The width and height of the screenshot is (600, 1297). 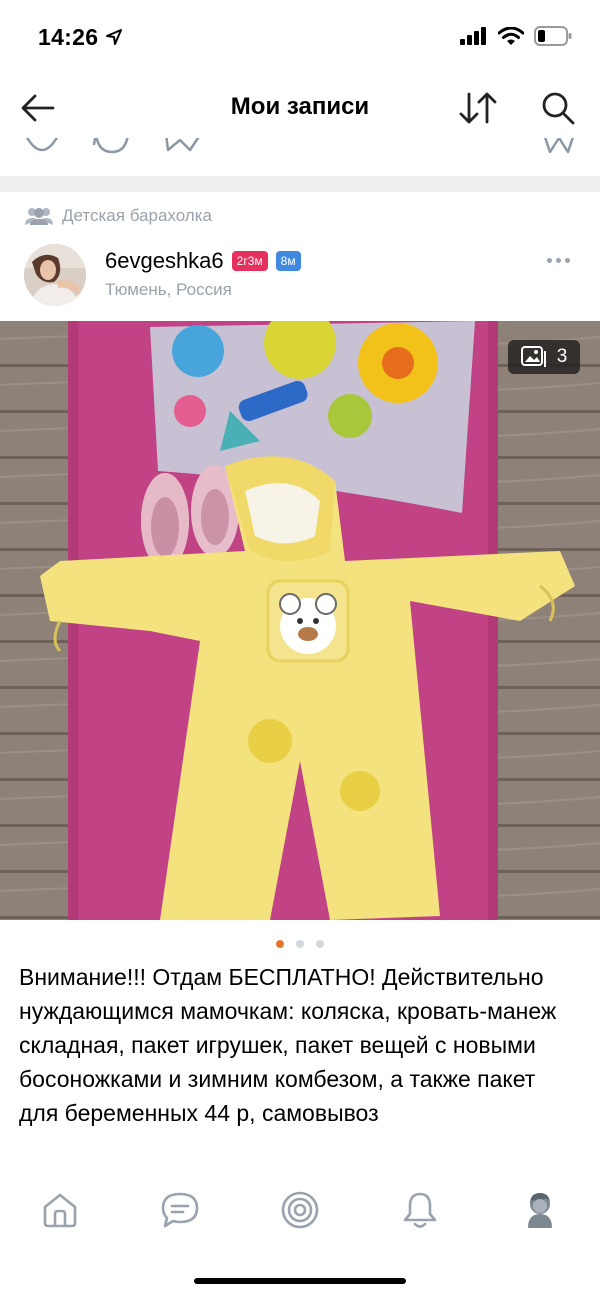 I want to click on status-icons, so click(x=516, y=36).